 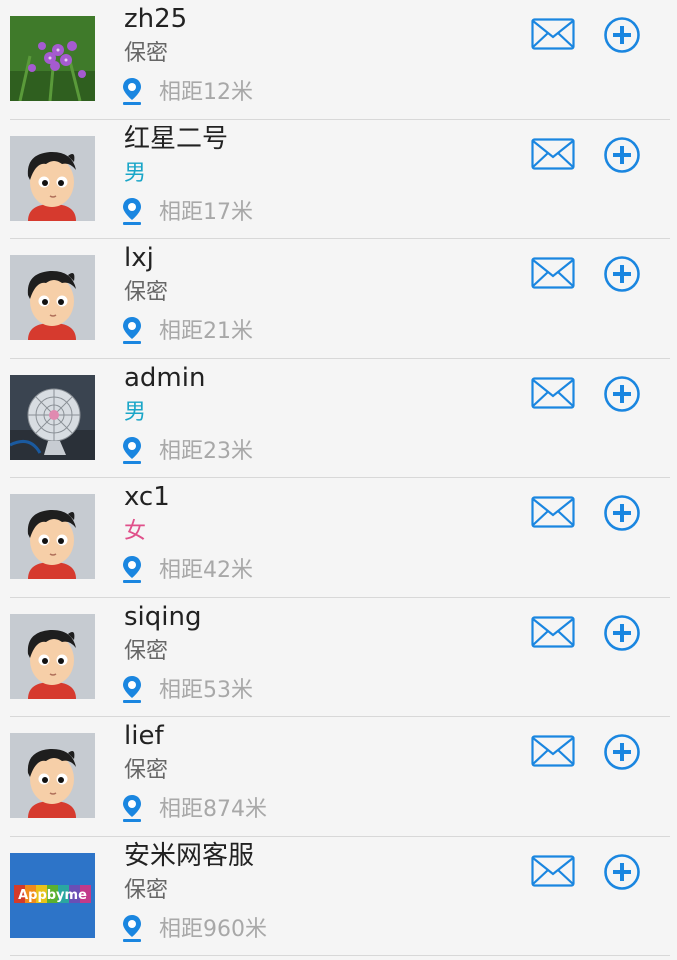 What do you see at coordinates (338, 657) in the screenshot?
I see `user-row: siqing 保密 相距53米` at bounding box center [338, 657].